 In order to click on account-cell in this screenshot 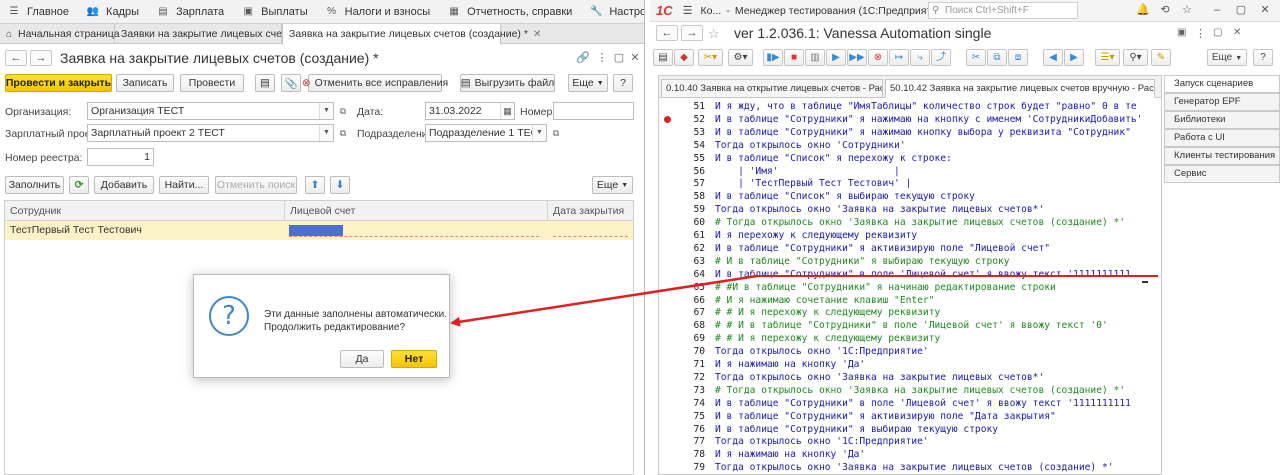, I will do `click(416, 230)`.